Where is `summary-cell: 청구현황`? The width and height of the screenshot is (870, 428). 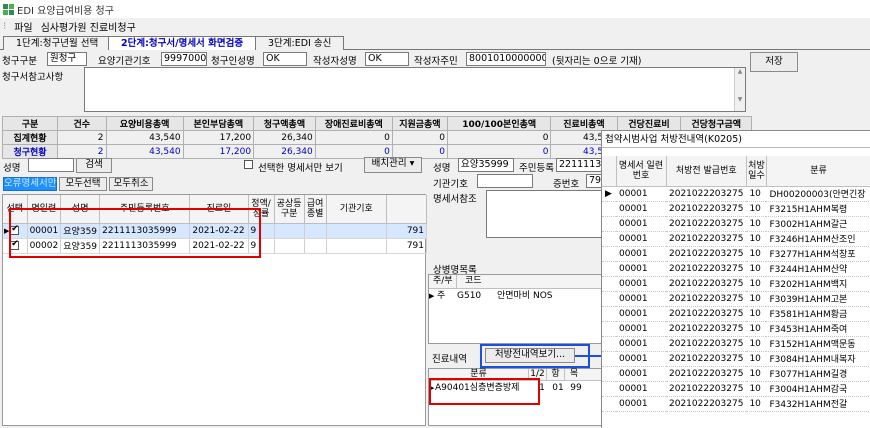
summary-cell: 청구현황 is located at coordinates (30, 151).